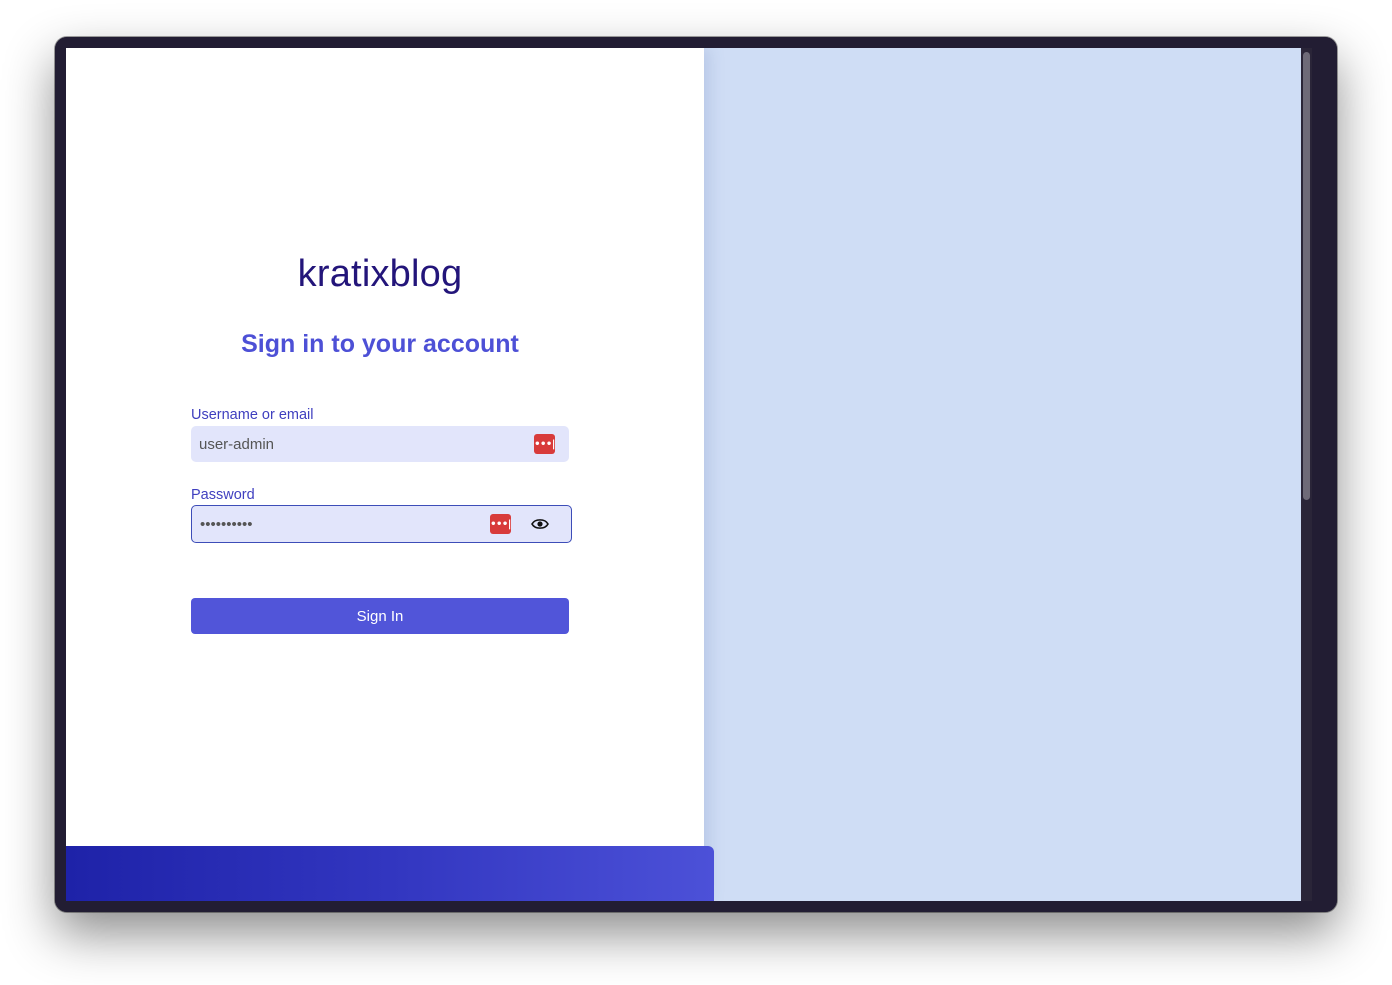 This screenshot has height=985, width=1392. Describe the element at coordinates (380, 274) in the screenshot. I see `brand-logo: kratixblog` at that location.